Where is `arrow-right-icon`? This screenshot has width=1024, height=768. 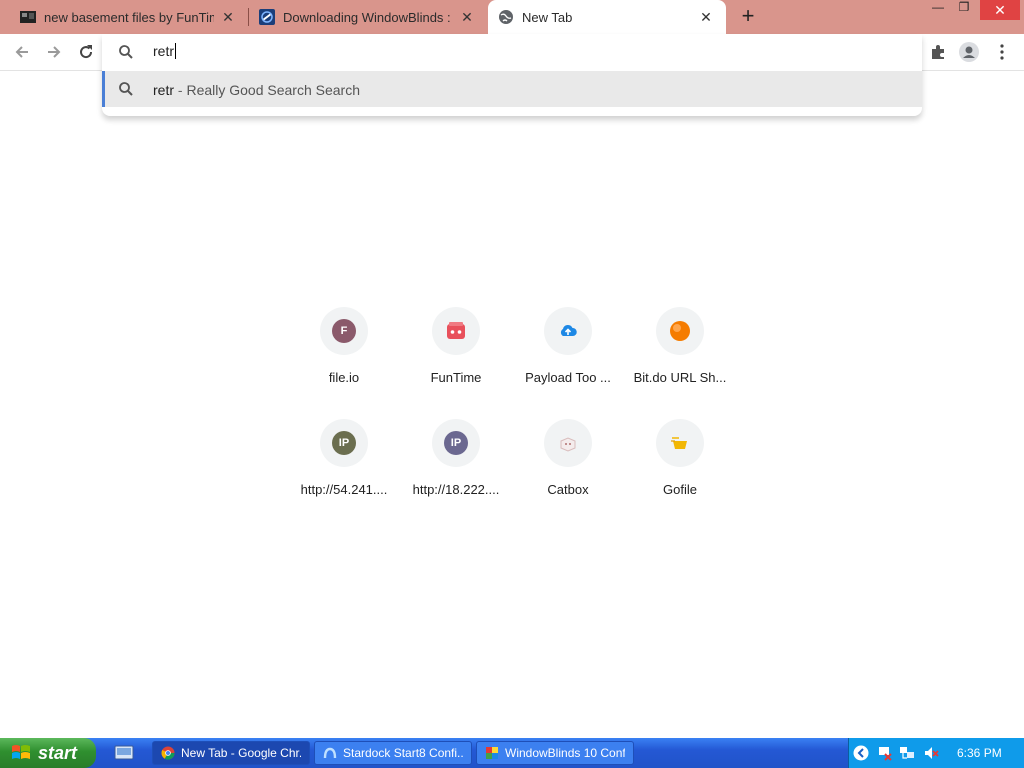
arrow-right-icon is located at coordinates (54, 52).